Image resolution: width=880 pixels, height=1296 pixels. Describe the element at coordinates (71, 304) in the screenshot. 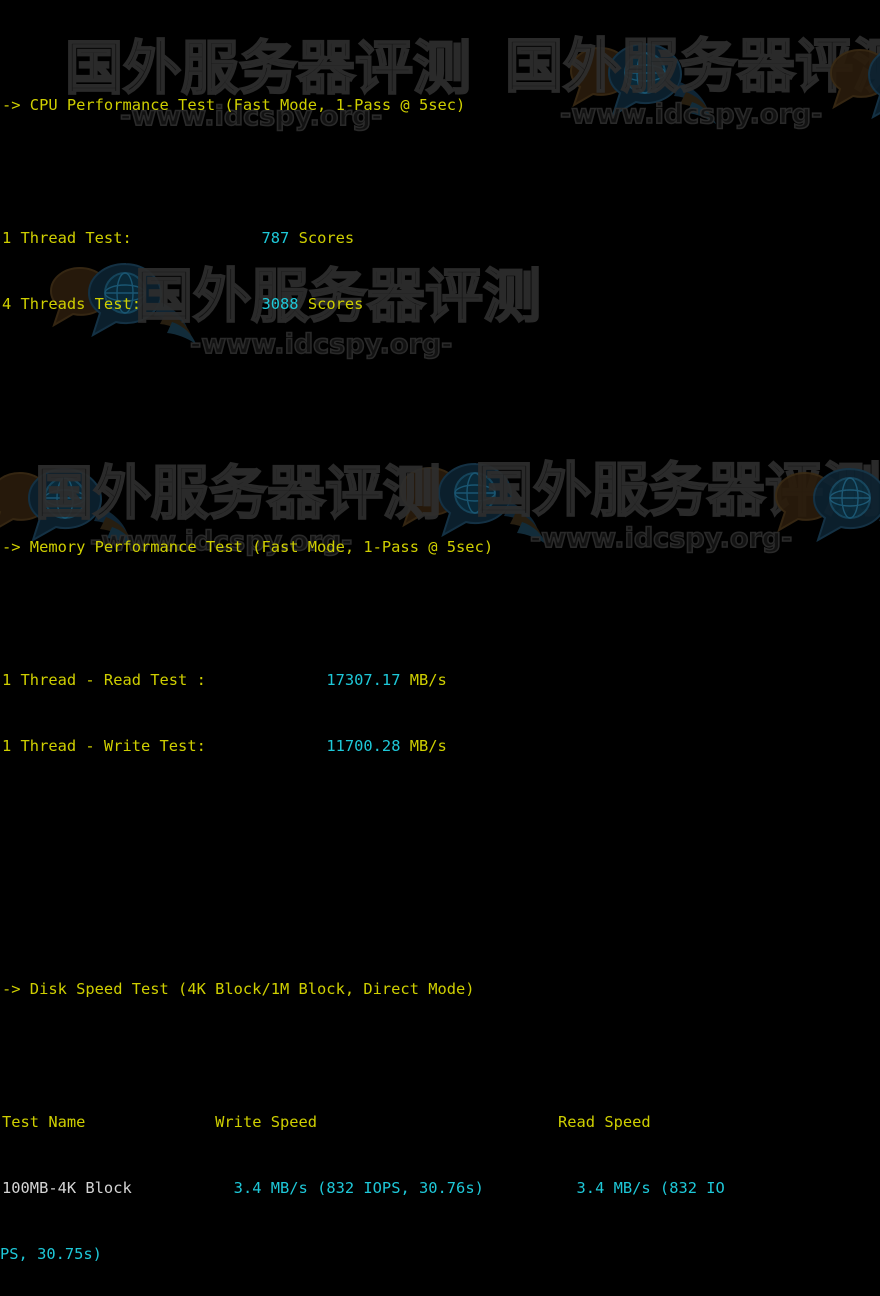

I see `cpu-row-4threads-label: 4 Threads Test:` at that location.